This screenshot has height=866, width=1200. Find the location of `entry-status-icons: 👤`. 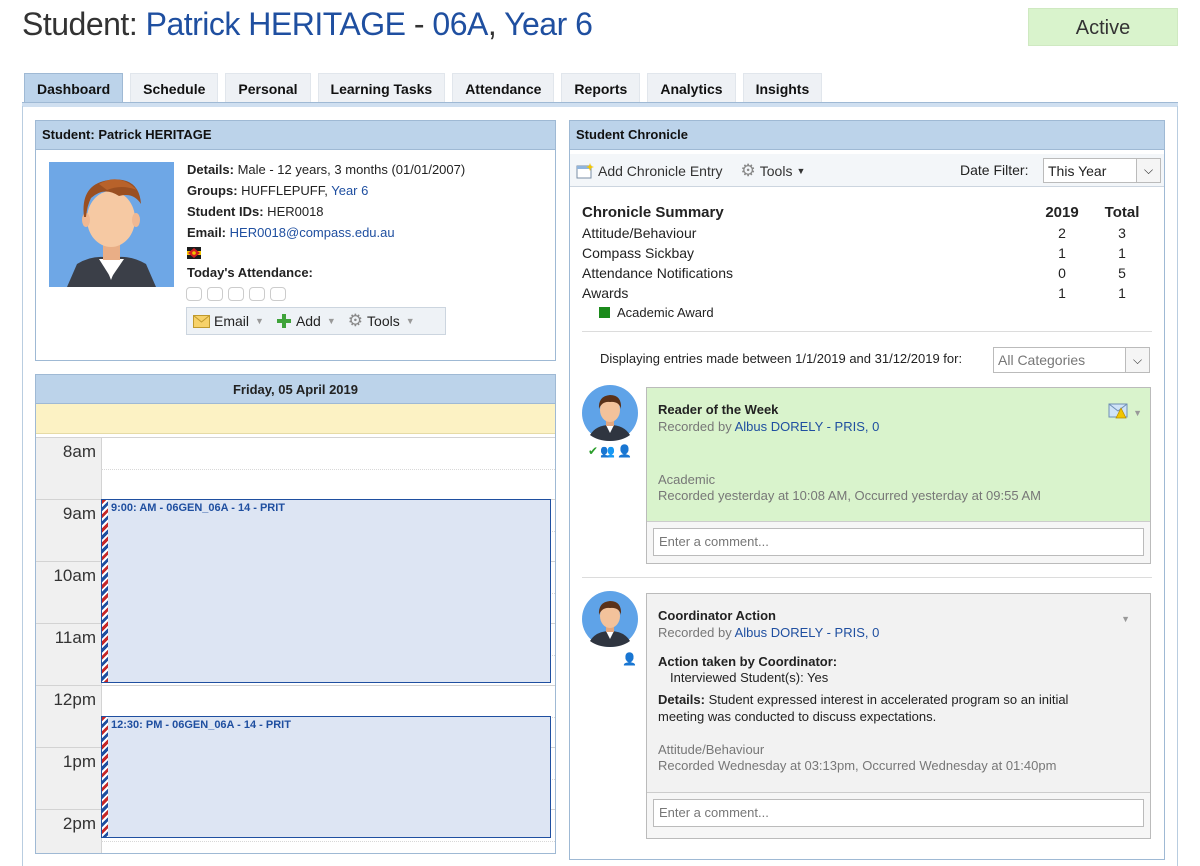

entry-status-icons: 👤 is located at coordinates (629, 659).